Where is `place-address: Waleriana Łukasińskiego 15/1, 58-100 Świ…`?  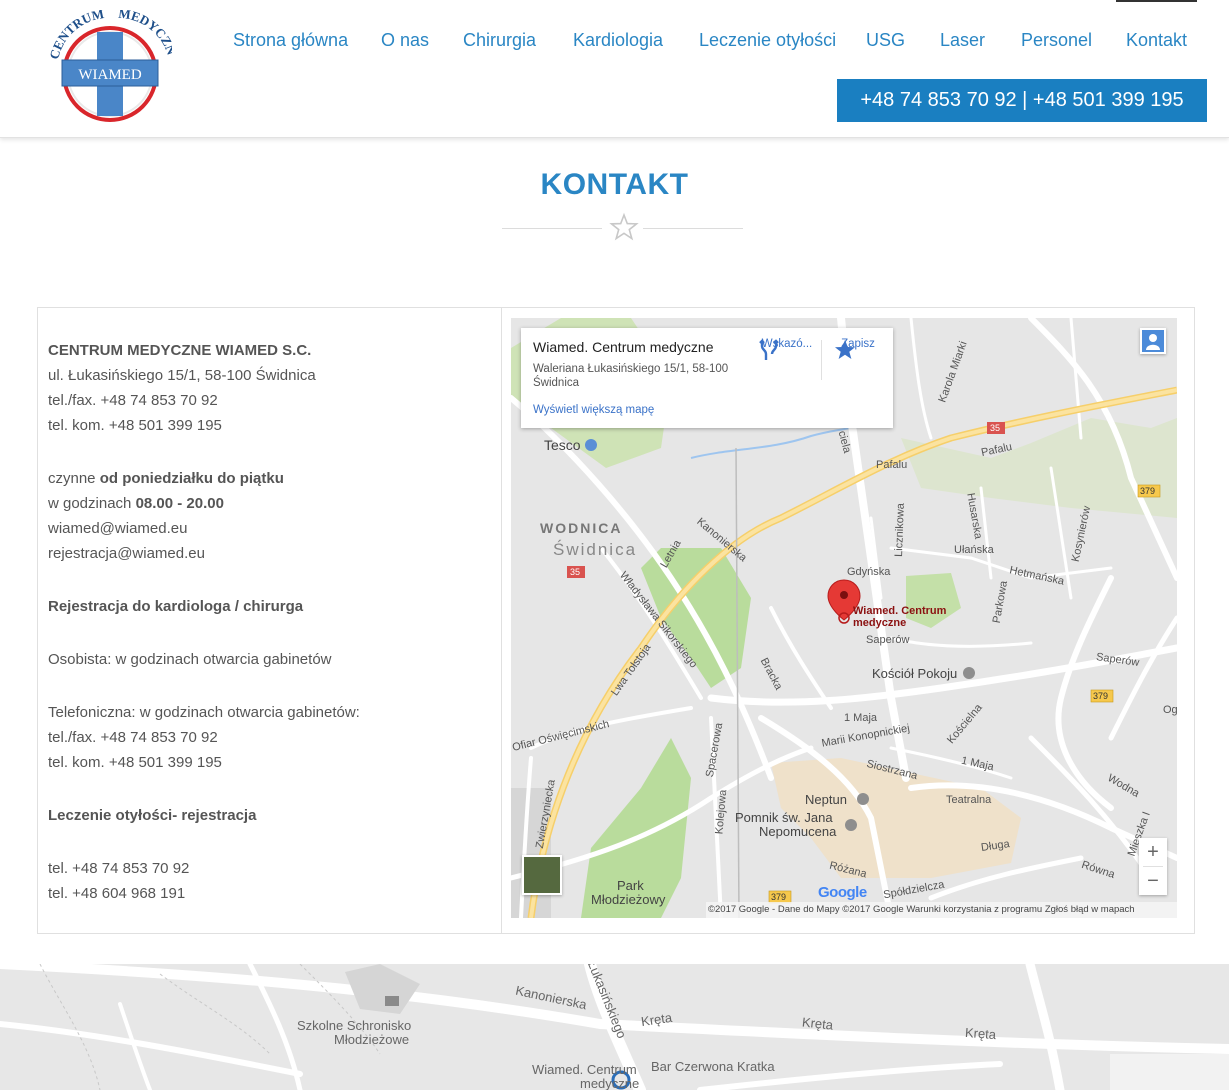
place-address: Waleriana Łukasińskiego 15/1, 58-100 Świ… is located at coordinates (631, 376).